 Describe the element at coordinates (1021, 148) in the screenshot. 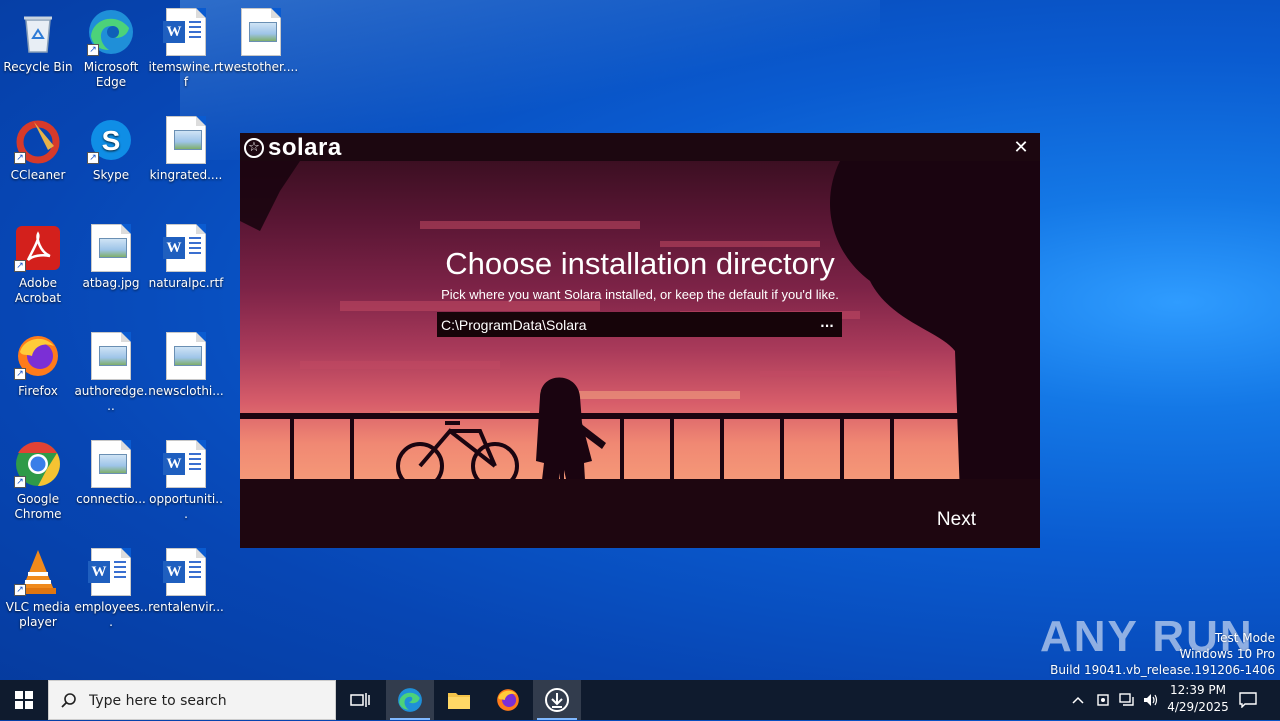

I see `close-button: ✕` at that location.